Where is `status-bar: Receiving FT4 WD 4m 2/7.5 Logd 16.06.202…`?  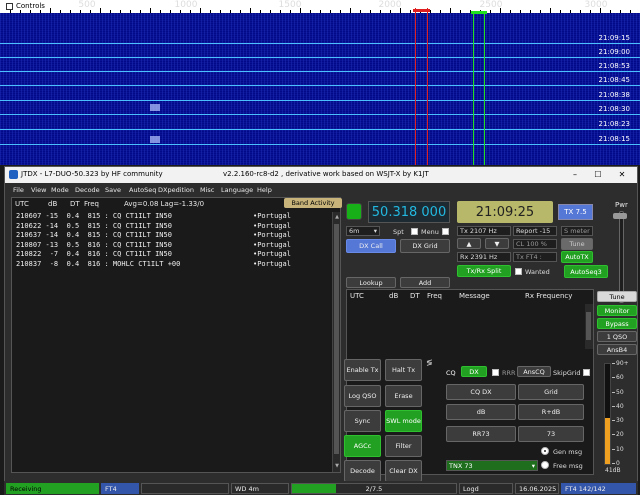
status-bar: Receiving FT4 WD 4m 2/7.5 Logd 16.06.202… is located at coordinates (321, 488).